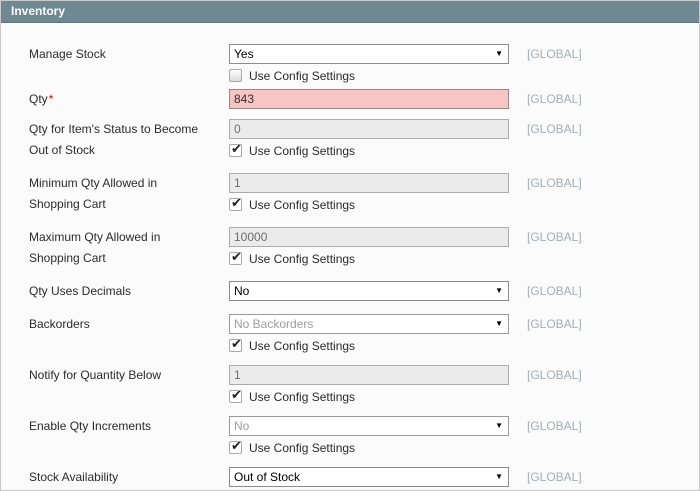 The width and height of the screenshot is (700, 491). Describe the element at coordinates (74, 477) in the screenshot. I see `field-label: Stock Availability` at that location.